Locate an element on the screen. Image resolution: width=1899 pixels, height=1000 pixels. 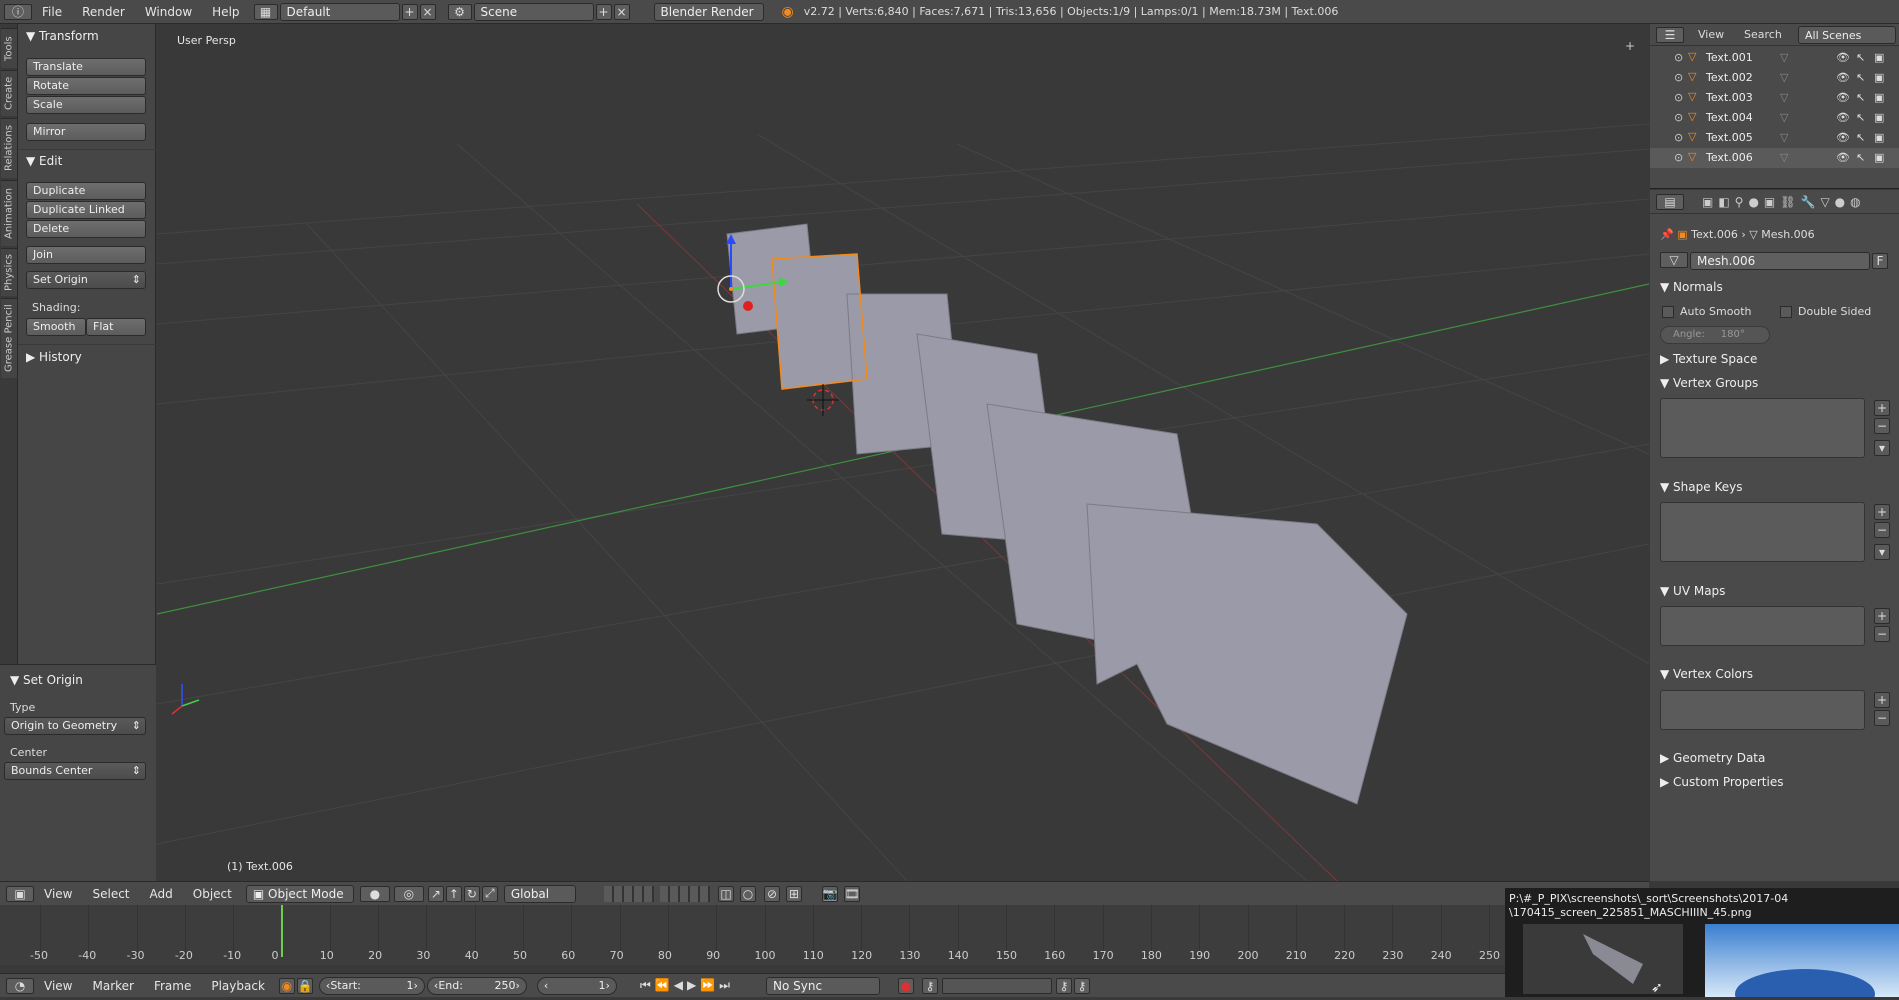
duplicate-button: Duplicate is located at coordinates (86, 191).